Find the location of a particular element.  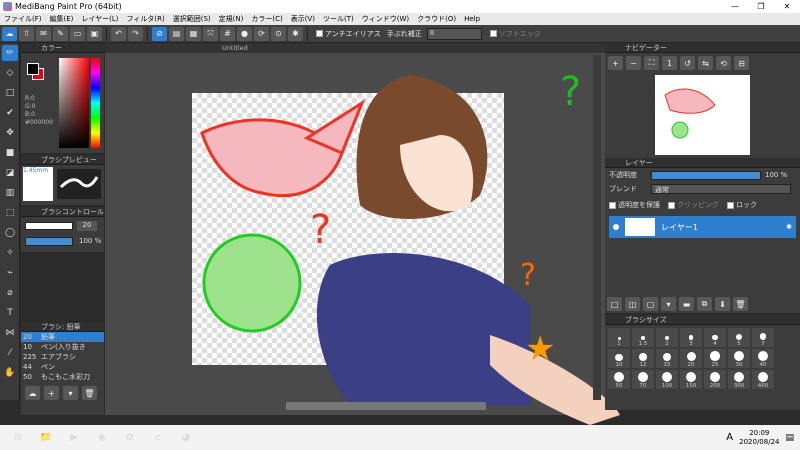

brush-size-cell: 30 is located at coordinates (739, 358).